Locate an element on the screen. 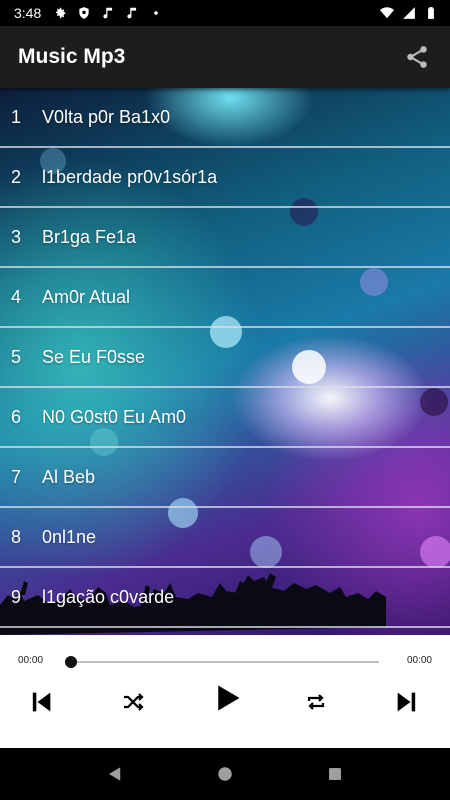 The height and width of the screenshot is (800, 450). share-icon is located at coordinates (417, 57).